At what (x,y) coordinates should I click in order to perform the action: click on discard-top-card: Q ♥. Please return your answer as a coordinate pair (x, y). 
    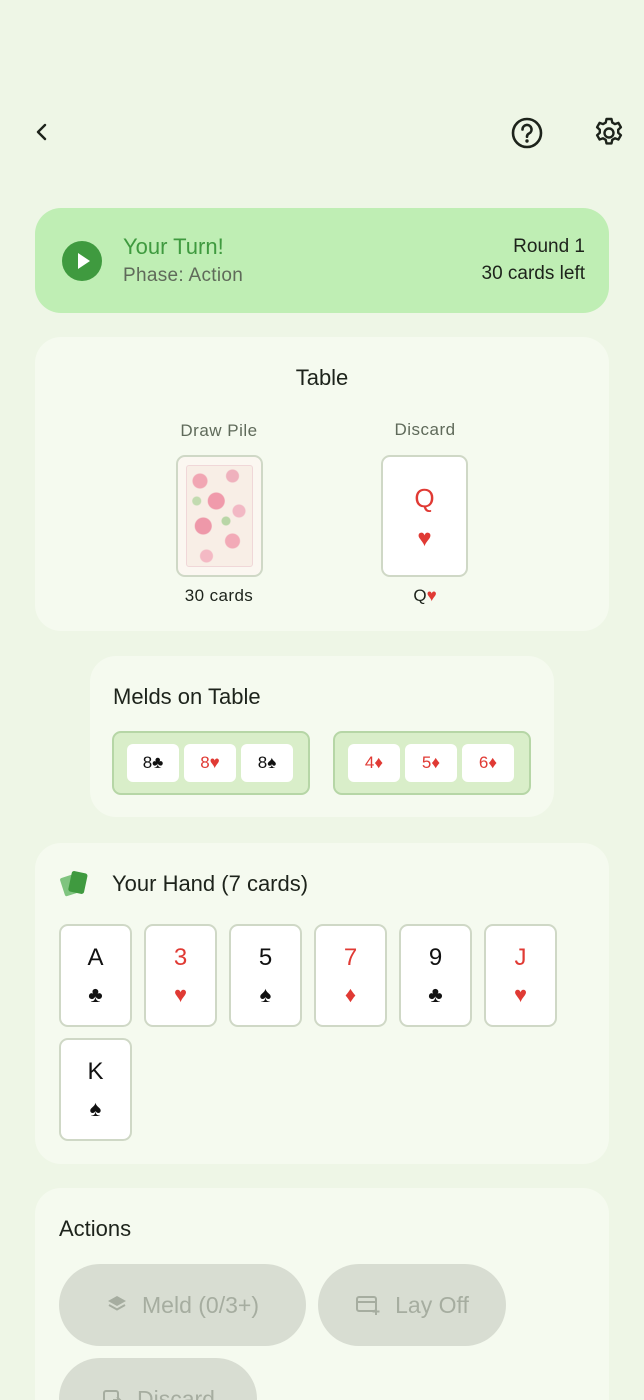
    Looking at the image, I should click on (424, 516).